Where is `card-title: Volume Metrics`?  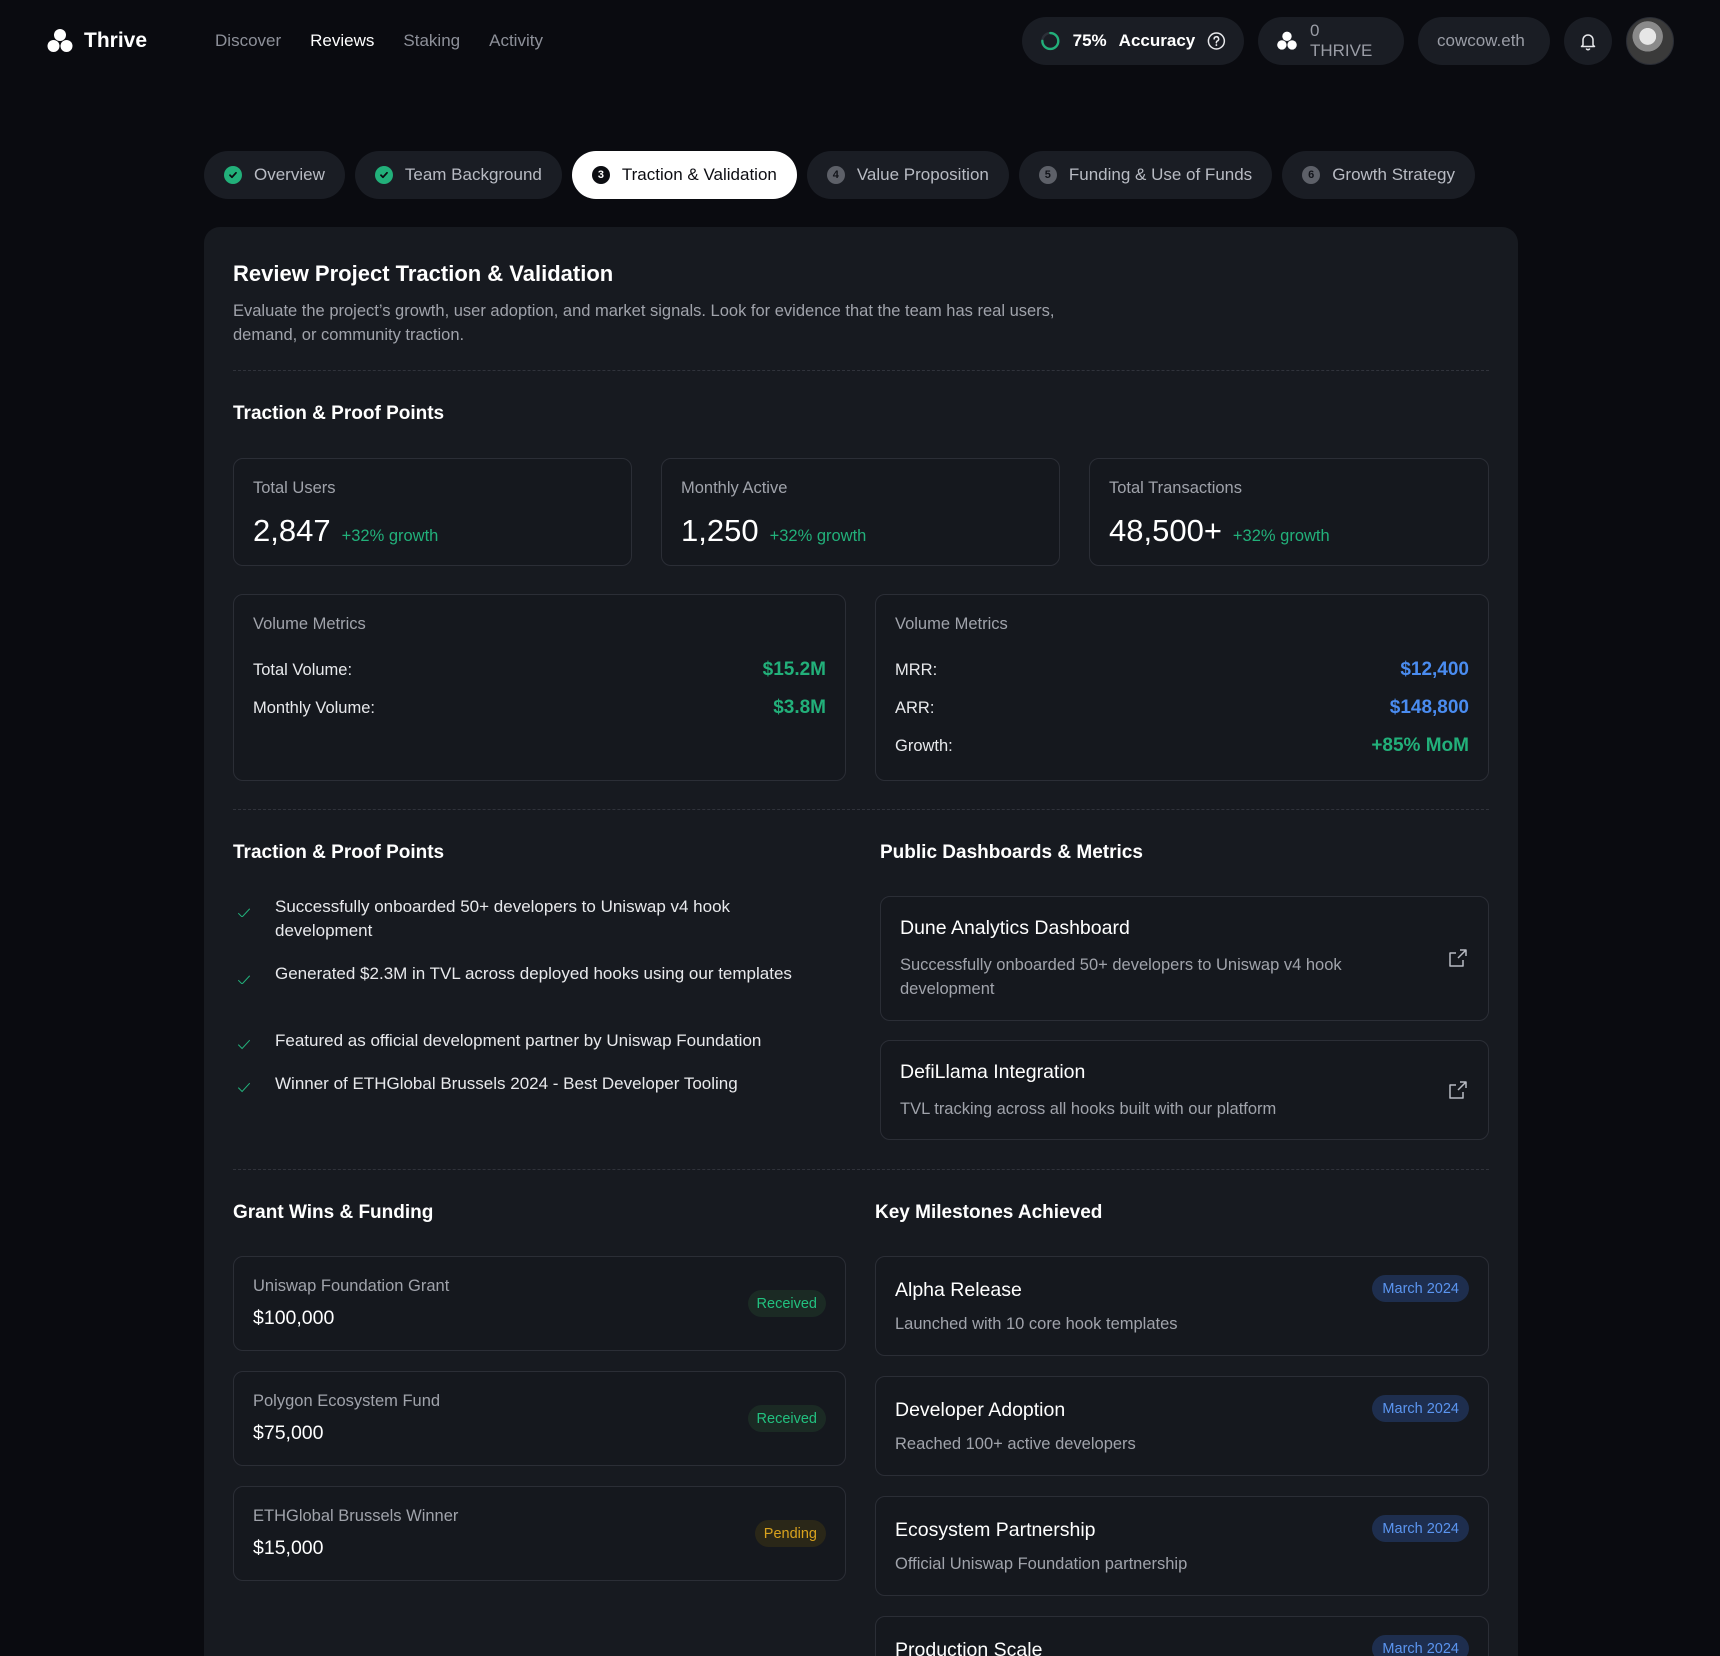
card-title: Volume Metrics is located at coordinates (951, 624).